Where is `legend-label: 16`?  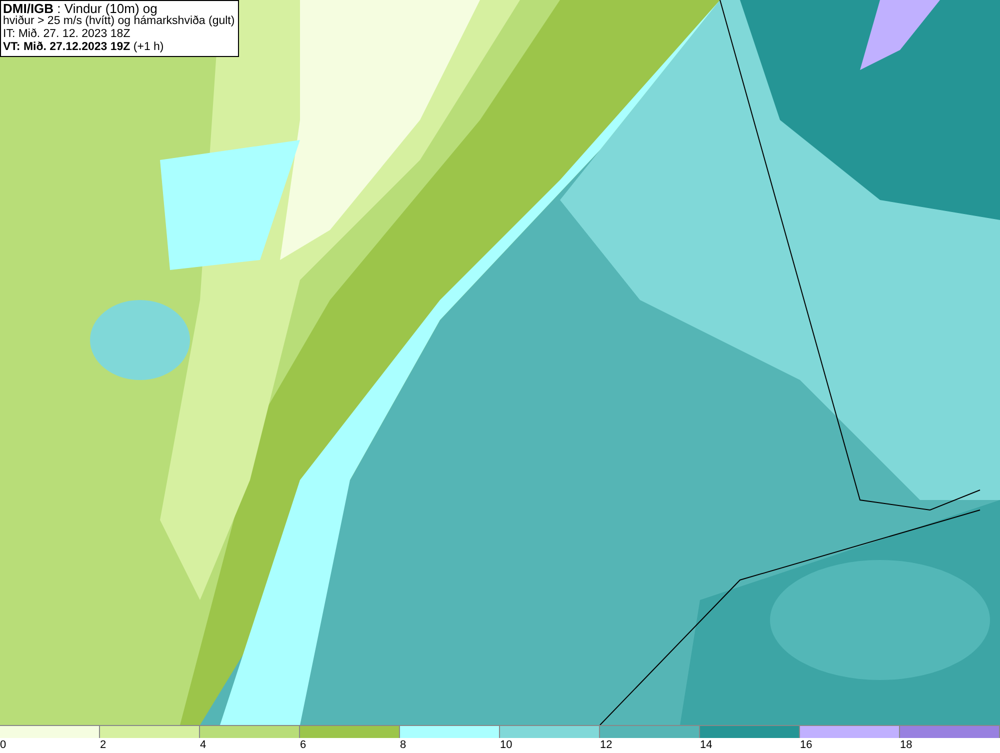
legend-label: 16 is located at coordinates (806, 745).